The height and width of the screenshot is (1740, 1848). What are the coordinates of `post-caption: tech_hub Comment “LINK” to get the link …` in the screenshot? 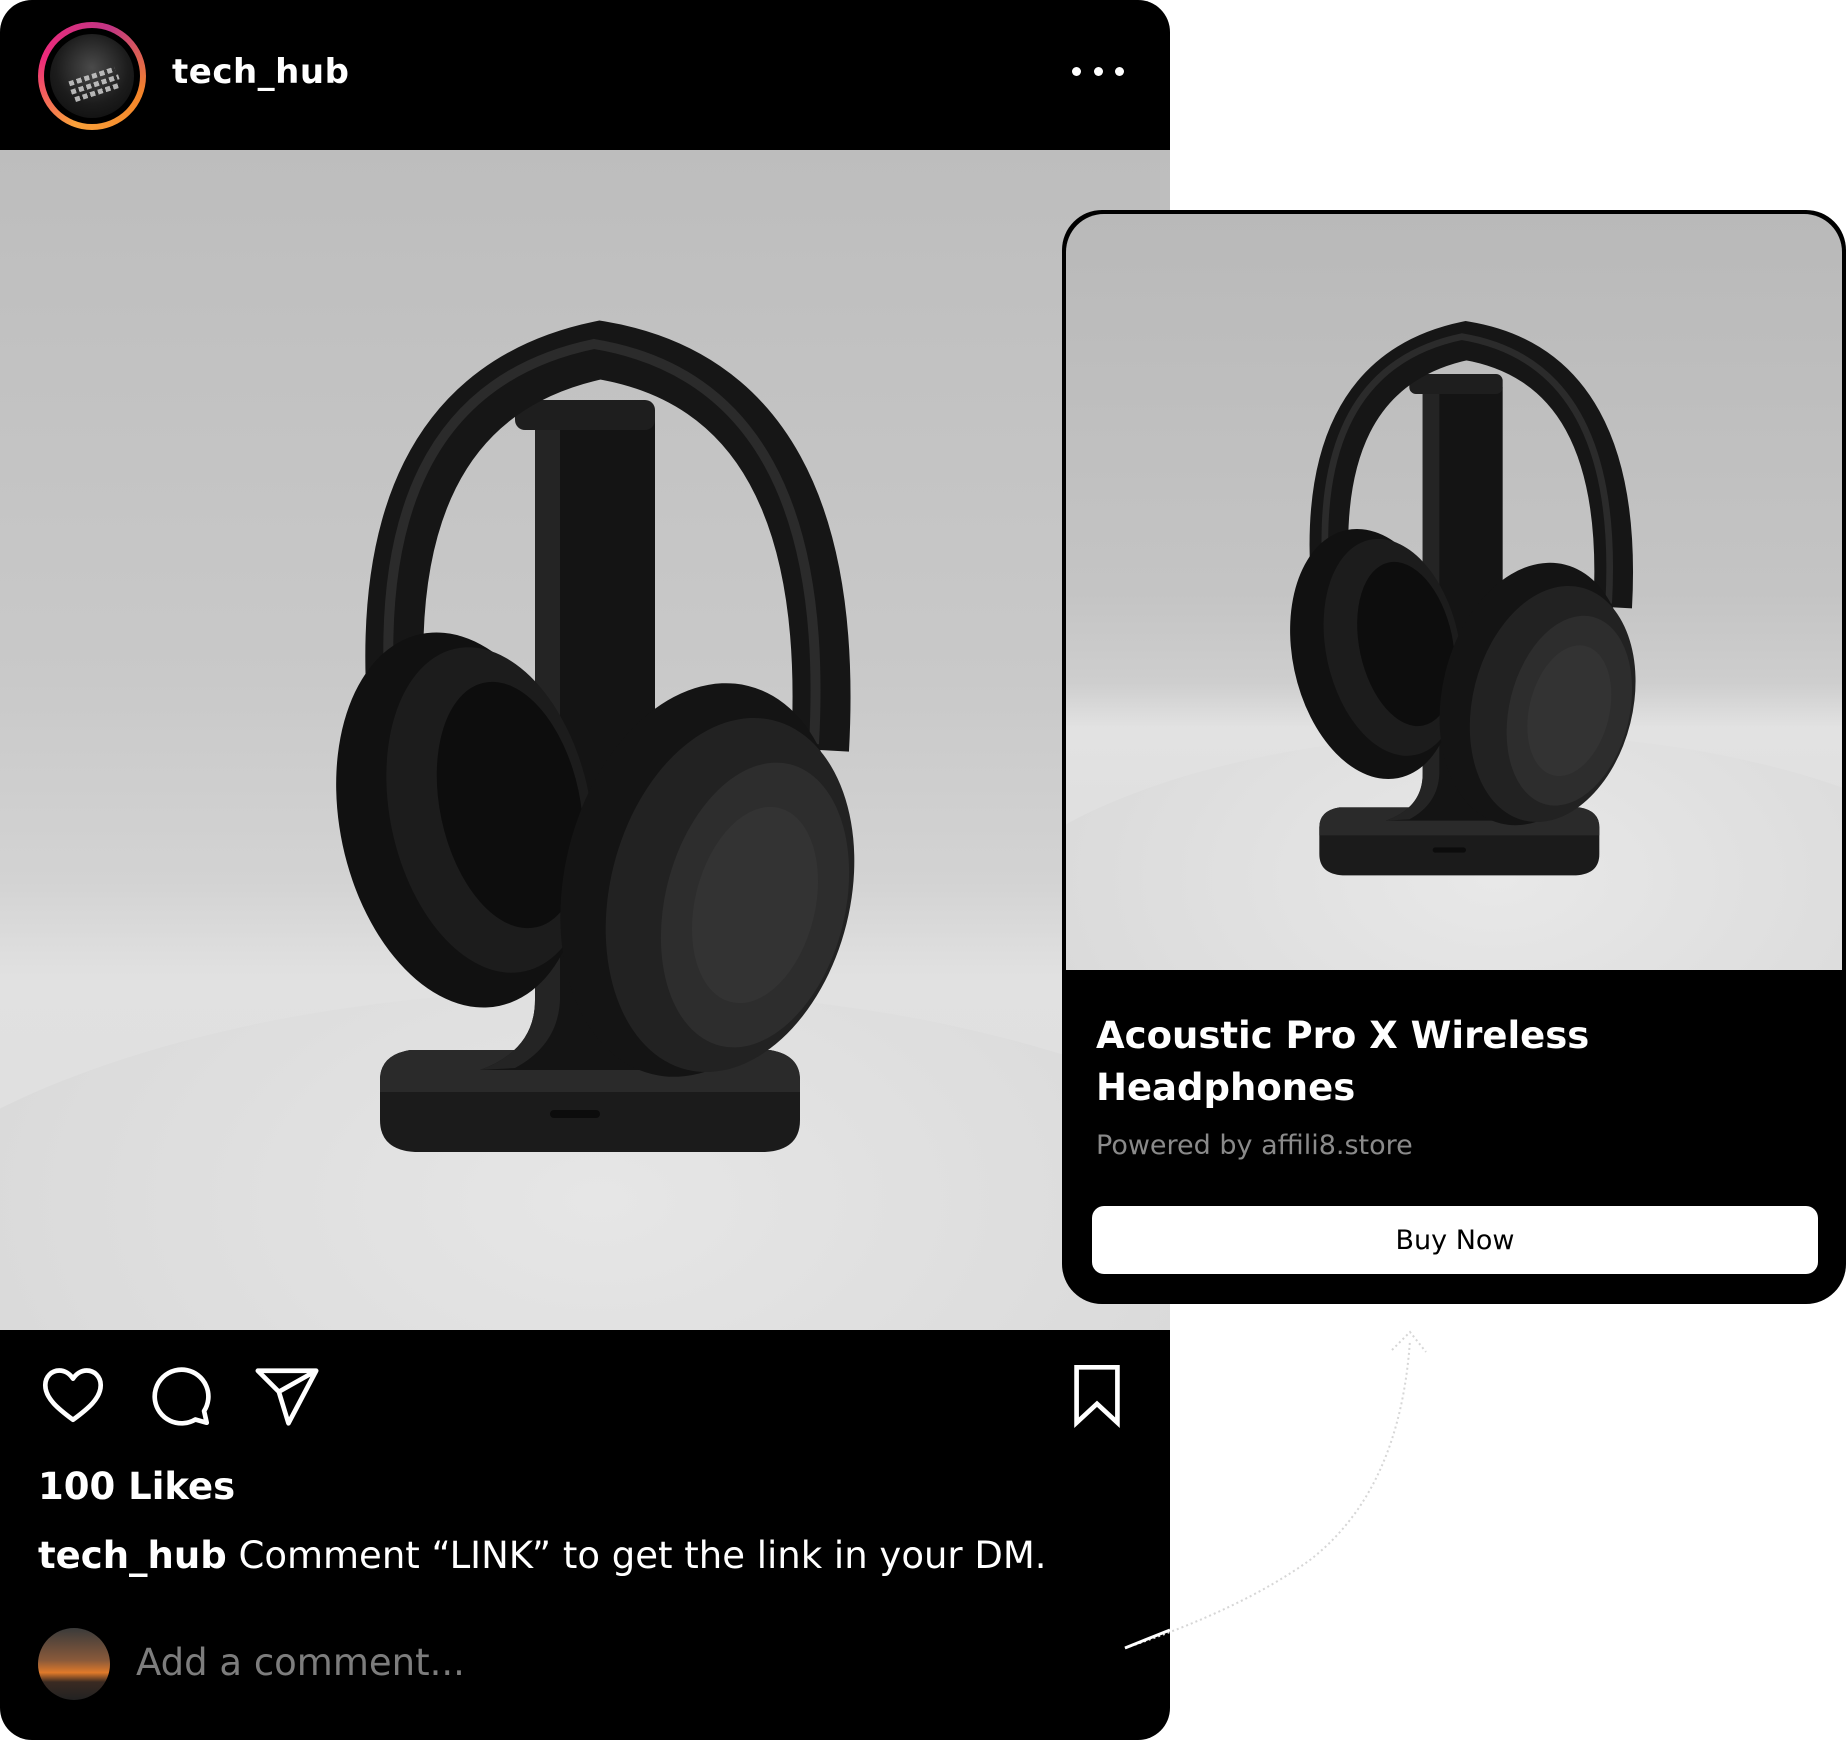 It's located at (542, 1555).